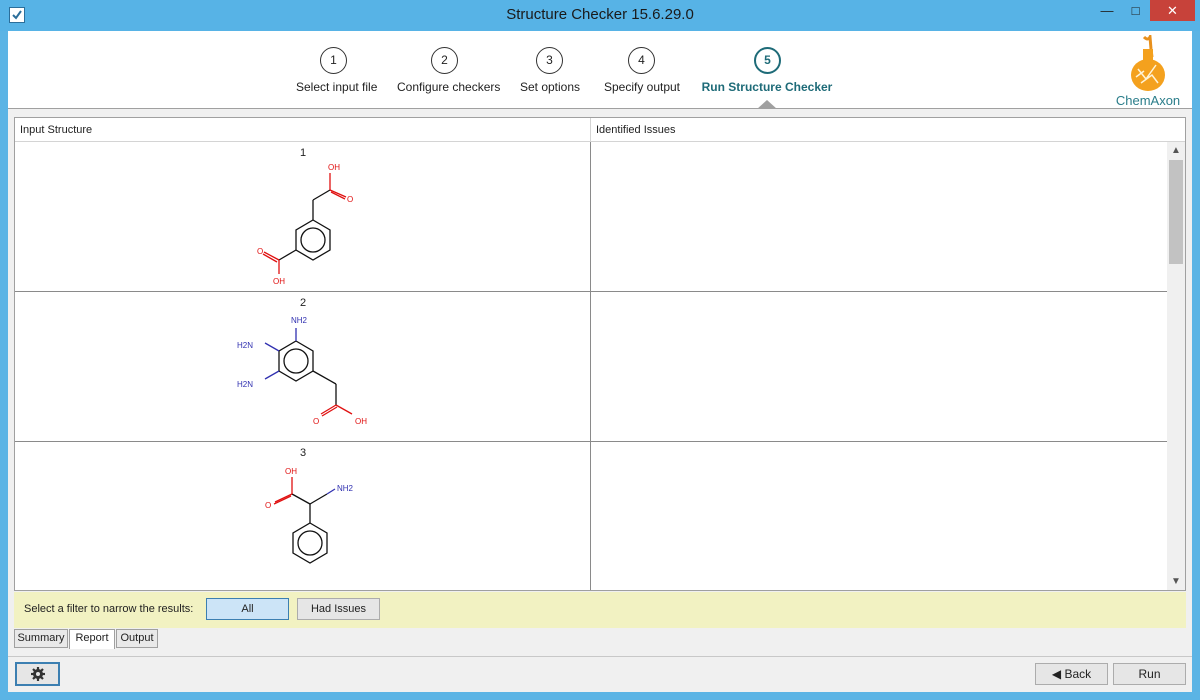  I want to click on tab-report: Report, so click(92, 639).